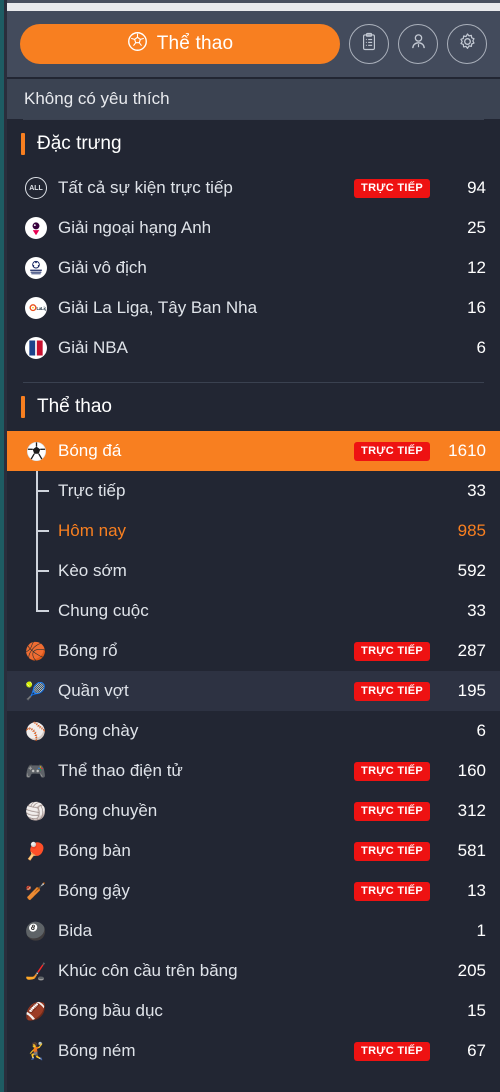 This screenshot has width=500, height=1092. Describe the element at coordinates (253, 348) in the screenshot. I see `featured-item-nba: Giải NBA 6` at that location.